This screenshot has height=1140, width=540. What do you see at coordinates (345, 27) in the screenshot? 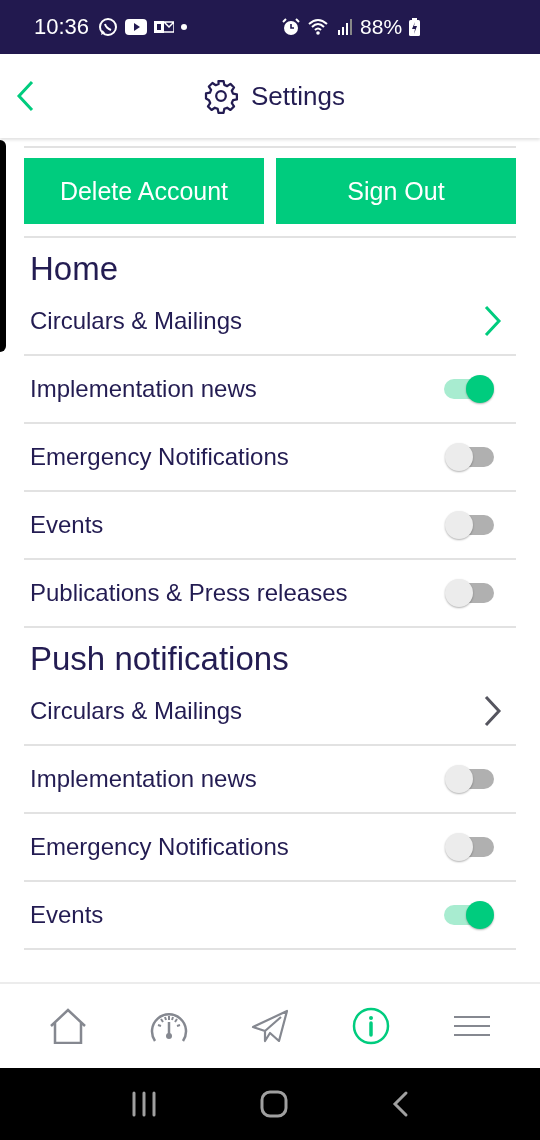
I see `signal-icon` at bounding box center [345, 27].